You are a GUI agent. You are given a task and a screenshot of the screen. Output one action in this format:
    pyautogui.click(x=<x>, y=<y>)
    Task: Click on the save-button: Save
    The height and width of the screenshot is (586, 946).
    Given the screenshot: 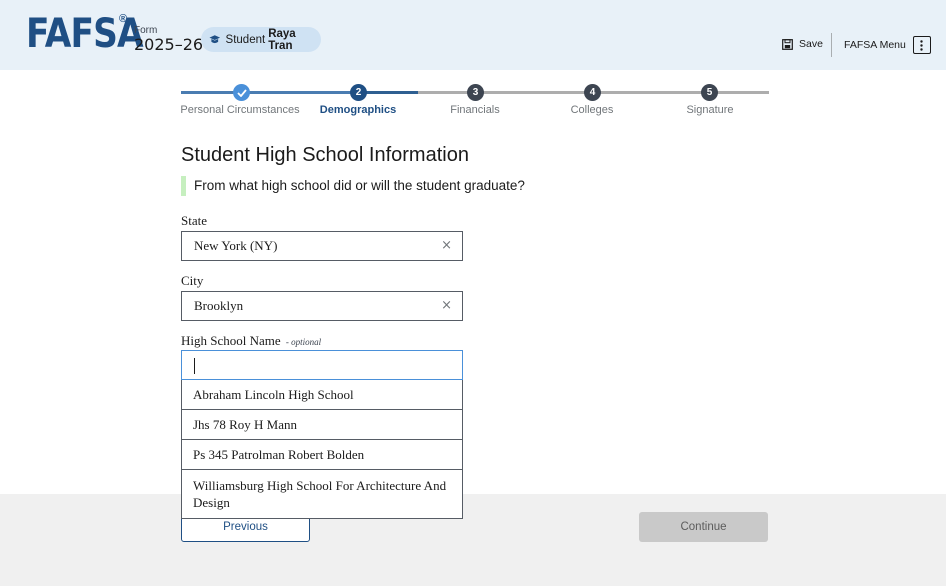 What is the action you would take?
    pyautogui.click(x=802, y=44)
    